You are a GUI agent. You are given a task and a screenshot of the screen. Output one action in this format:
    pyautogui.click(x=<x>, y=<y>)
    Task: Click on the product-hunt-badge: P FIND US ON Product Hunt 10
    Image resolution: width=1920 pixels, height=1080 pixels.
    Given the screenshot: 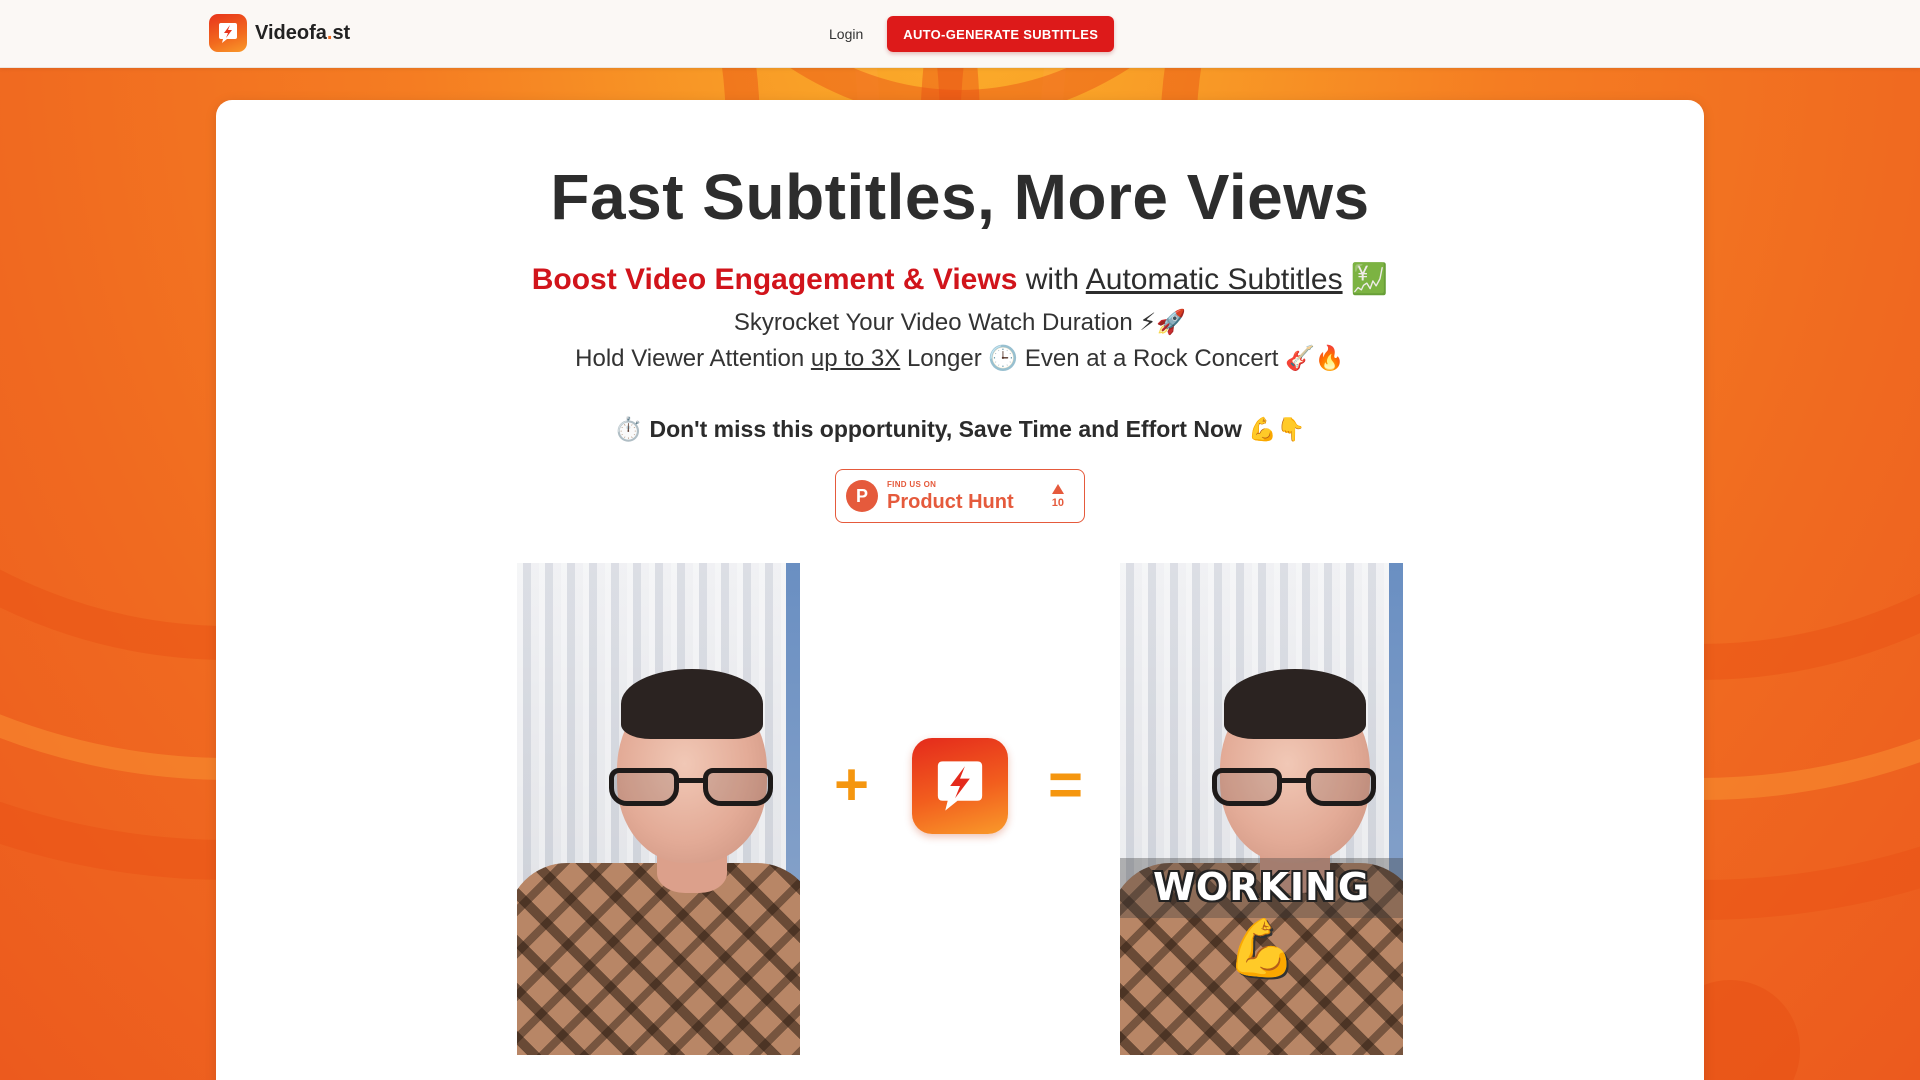 What is the action you would take?
    pyautogui.click(x=960, y=496)
    